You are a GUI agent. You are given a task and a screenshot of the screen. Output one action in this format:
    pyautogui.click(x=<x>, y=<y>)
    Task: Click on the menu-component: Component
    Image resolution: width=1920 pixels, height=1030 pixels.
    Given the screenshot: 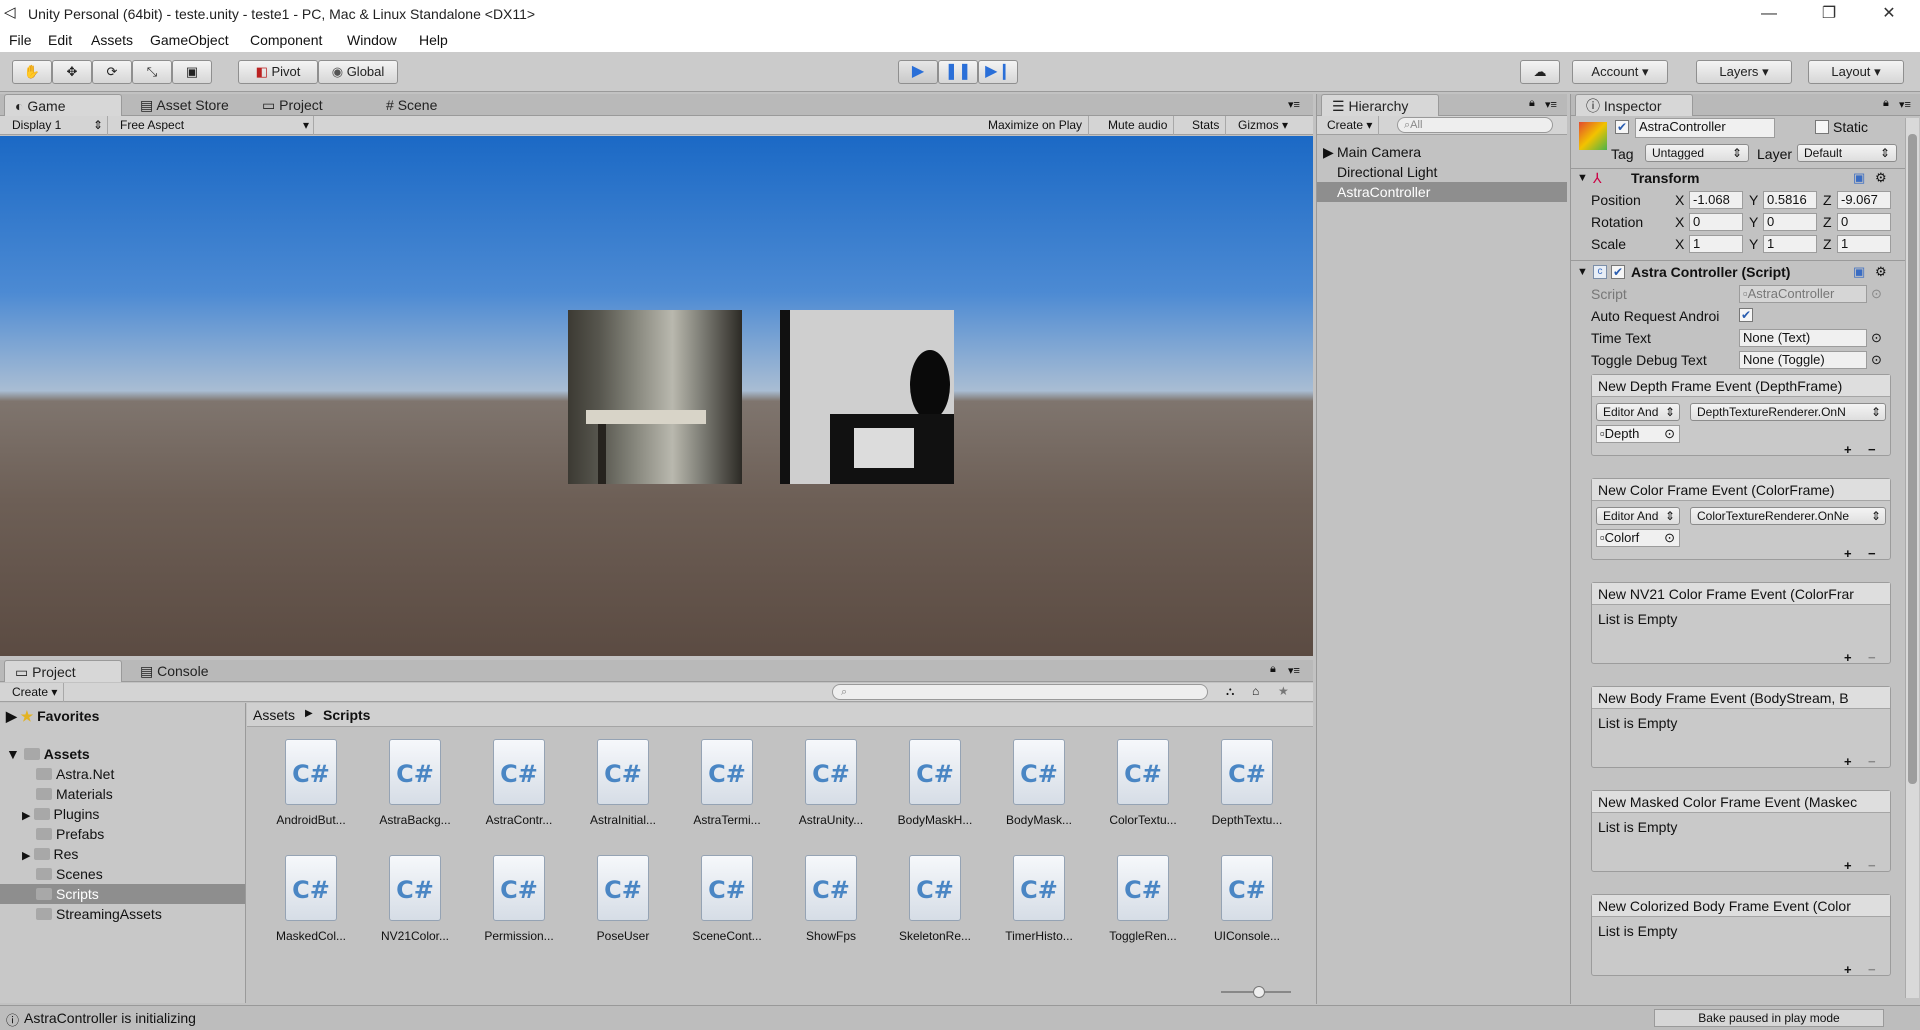 What is the action you would take?
    pyautogui.click(x=286, y=40)
    